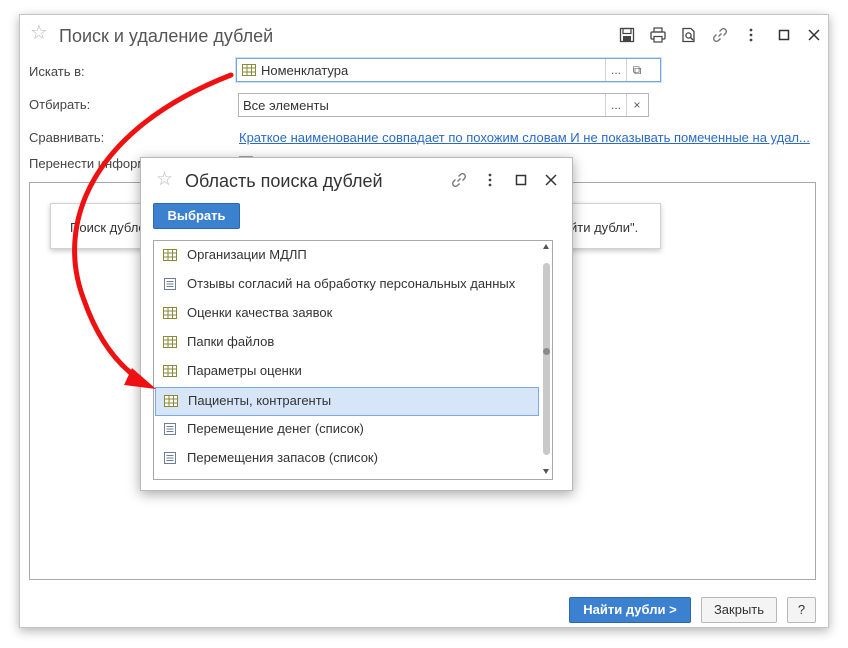 Image resolution: width=848 pixels, height=648 pixels. Describe the element at coordinates (424, 35) in the screenshot. I see `window-title-bar: ☆ Поиск и удаление дублей` at that location.